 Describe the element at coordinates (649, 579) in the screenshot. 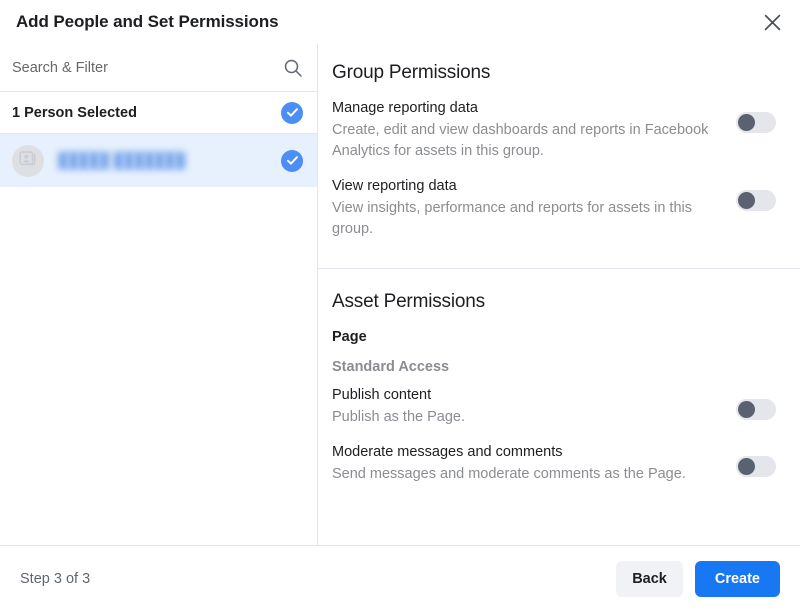

I see `back-button: Back` at that location.